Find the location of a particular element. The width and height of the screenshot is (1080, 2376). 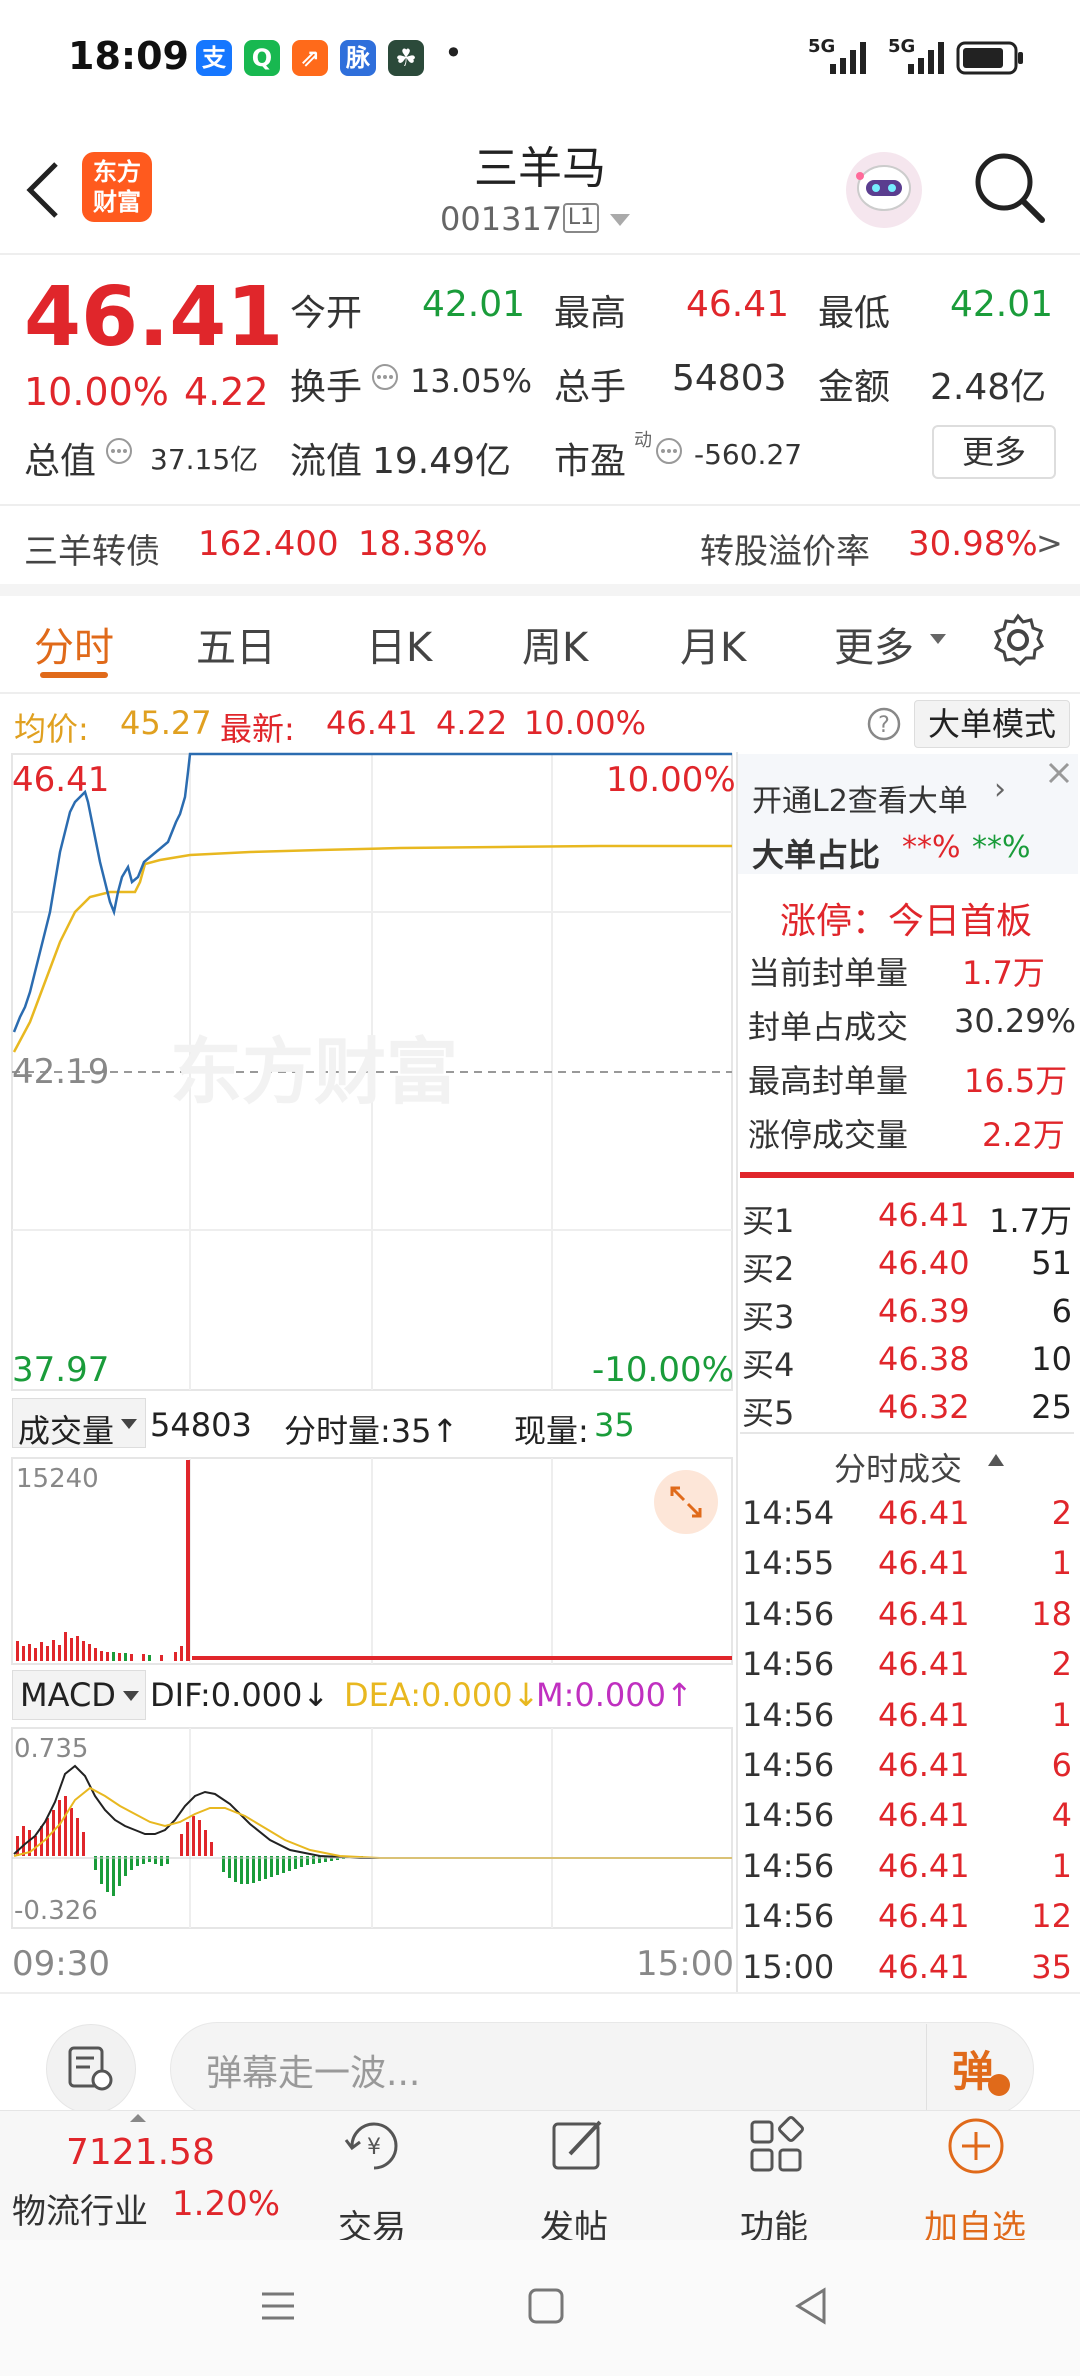

limit-up-title: 涨停：今日首板 is located at coordinates (906, 921).